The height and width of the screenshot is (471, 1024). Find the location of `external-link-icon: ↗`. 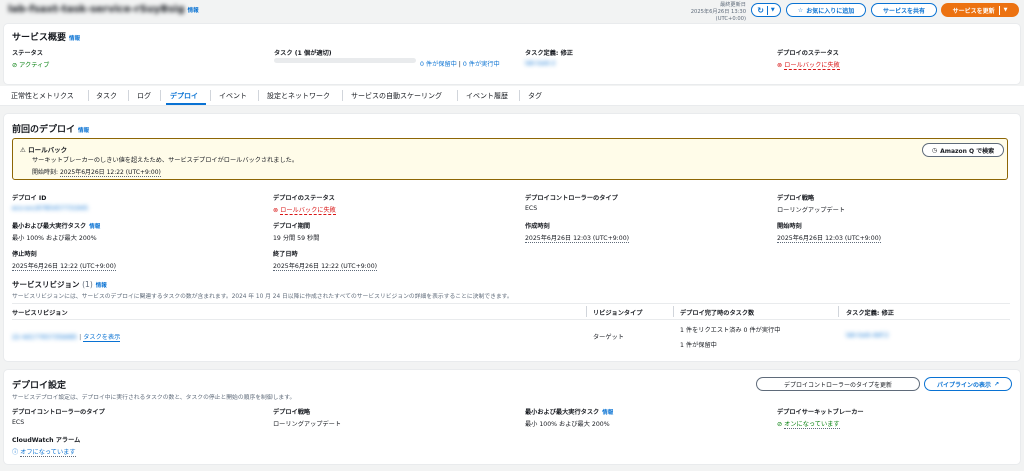

external-link-icon: ↗ is located at coordinates (996, 384).